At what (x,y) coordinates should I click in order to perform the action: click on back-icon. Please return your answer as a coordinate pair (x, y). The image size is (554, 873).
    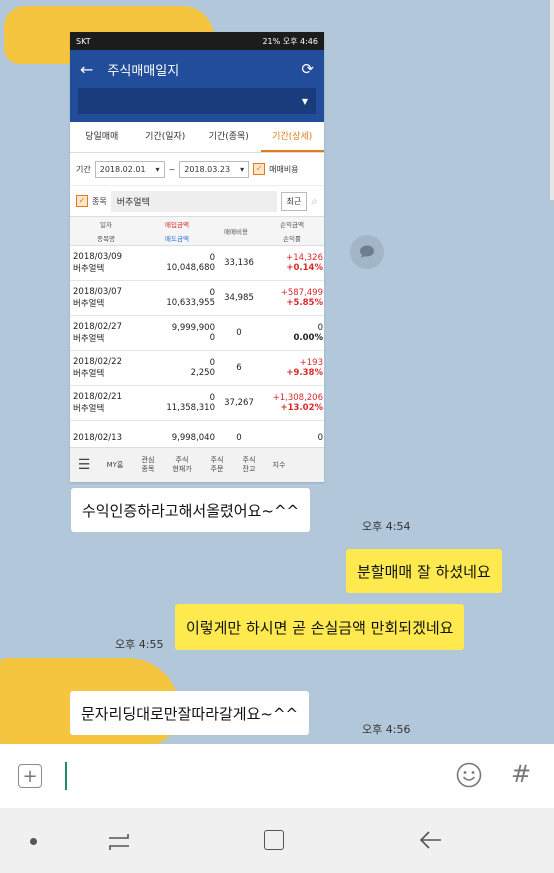
    Looking at the image, I should click on (431, 842).